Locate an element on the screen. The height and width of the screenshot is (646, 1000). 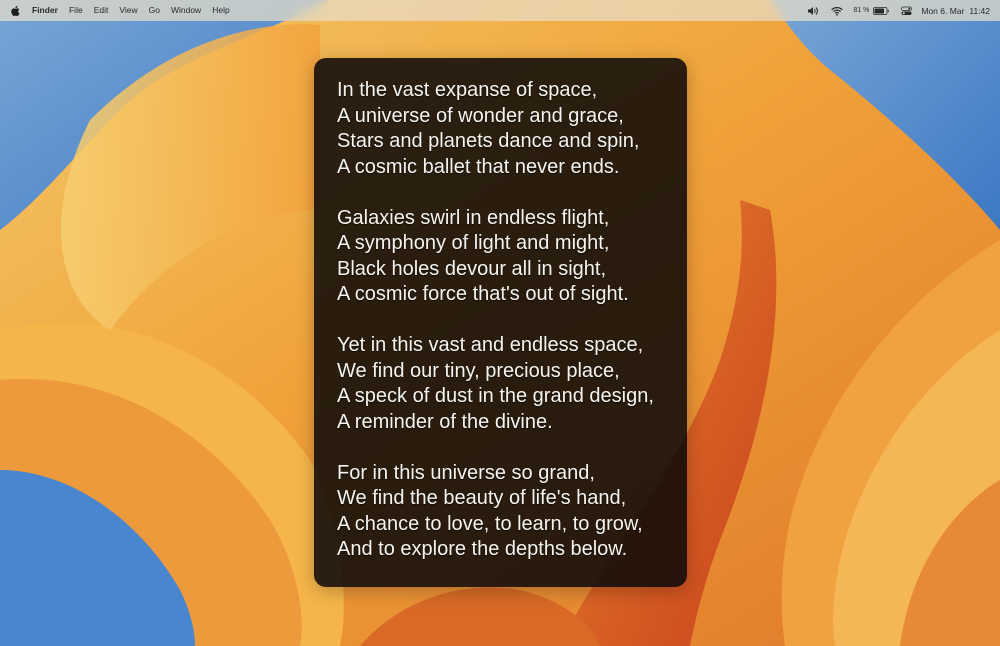
poem-line: We find the beauty of life's hand, is located at coordinates (482, 498).